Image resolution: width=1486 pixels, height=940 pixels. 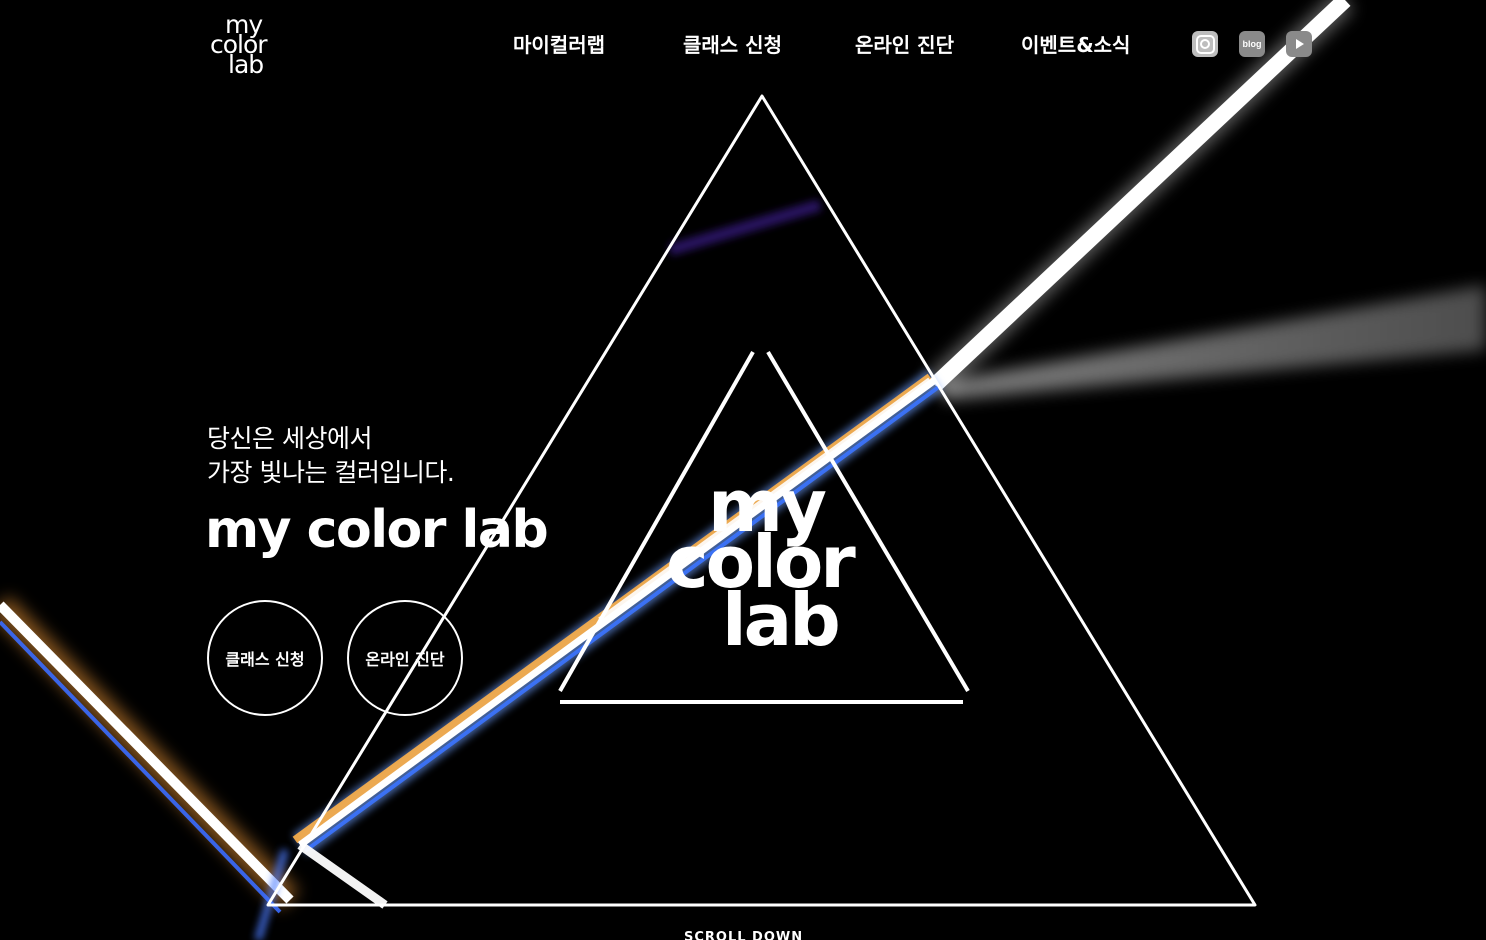 What do you see at coordinates (331, 456) in the screenshot?
I see `hero-tagline: 당신은 세상에서 가장 빛나는 컬러입니다.` at bounding box center [331, 456].